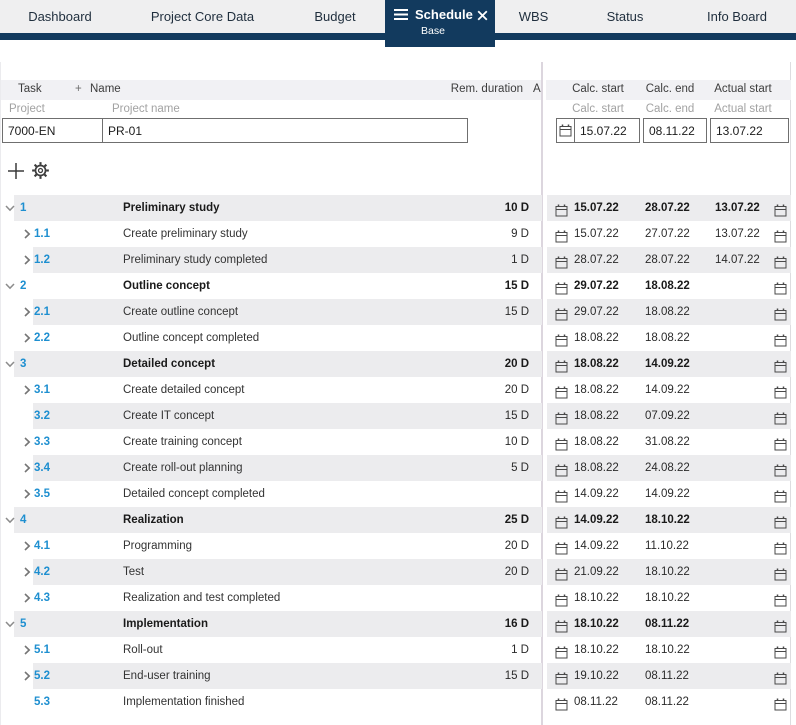  I want to click on tab-dashboard: Dashboard, so click(60, 16).